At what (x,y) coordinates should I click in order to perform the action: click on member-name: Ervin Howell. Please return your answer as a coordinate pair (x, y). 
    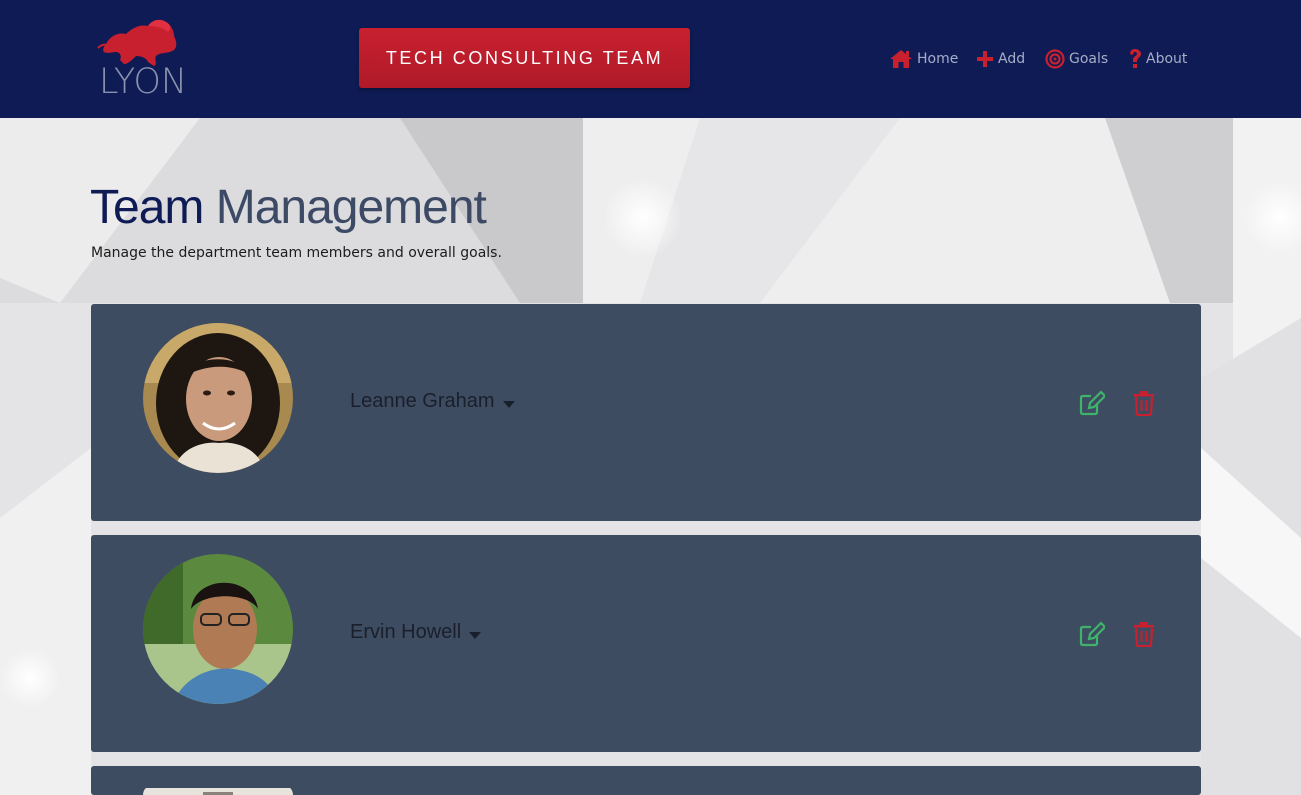
    Looking at the image, I should click on (406, 632).